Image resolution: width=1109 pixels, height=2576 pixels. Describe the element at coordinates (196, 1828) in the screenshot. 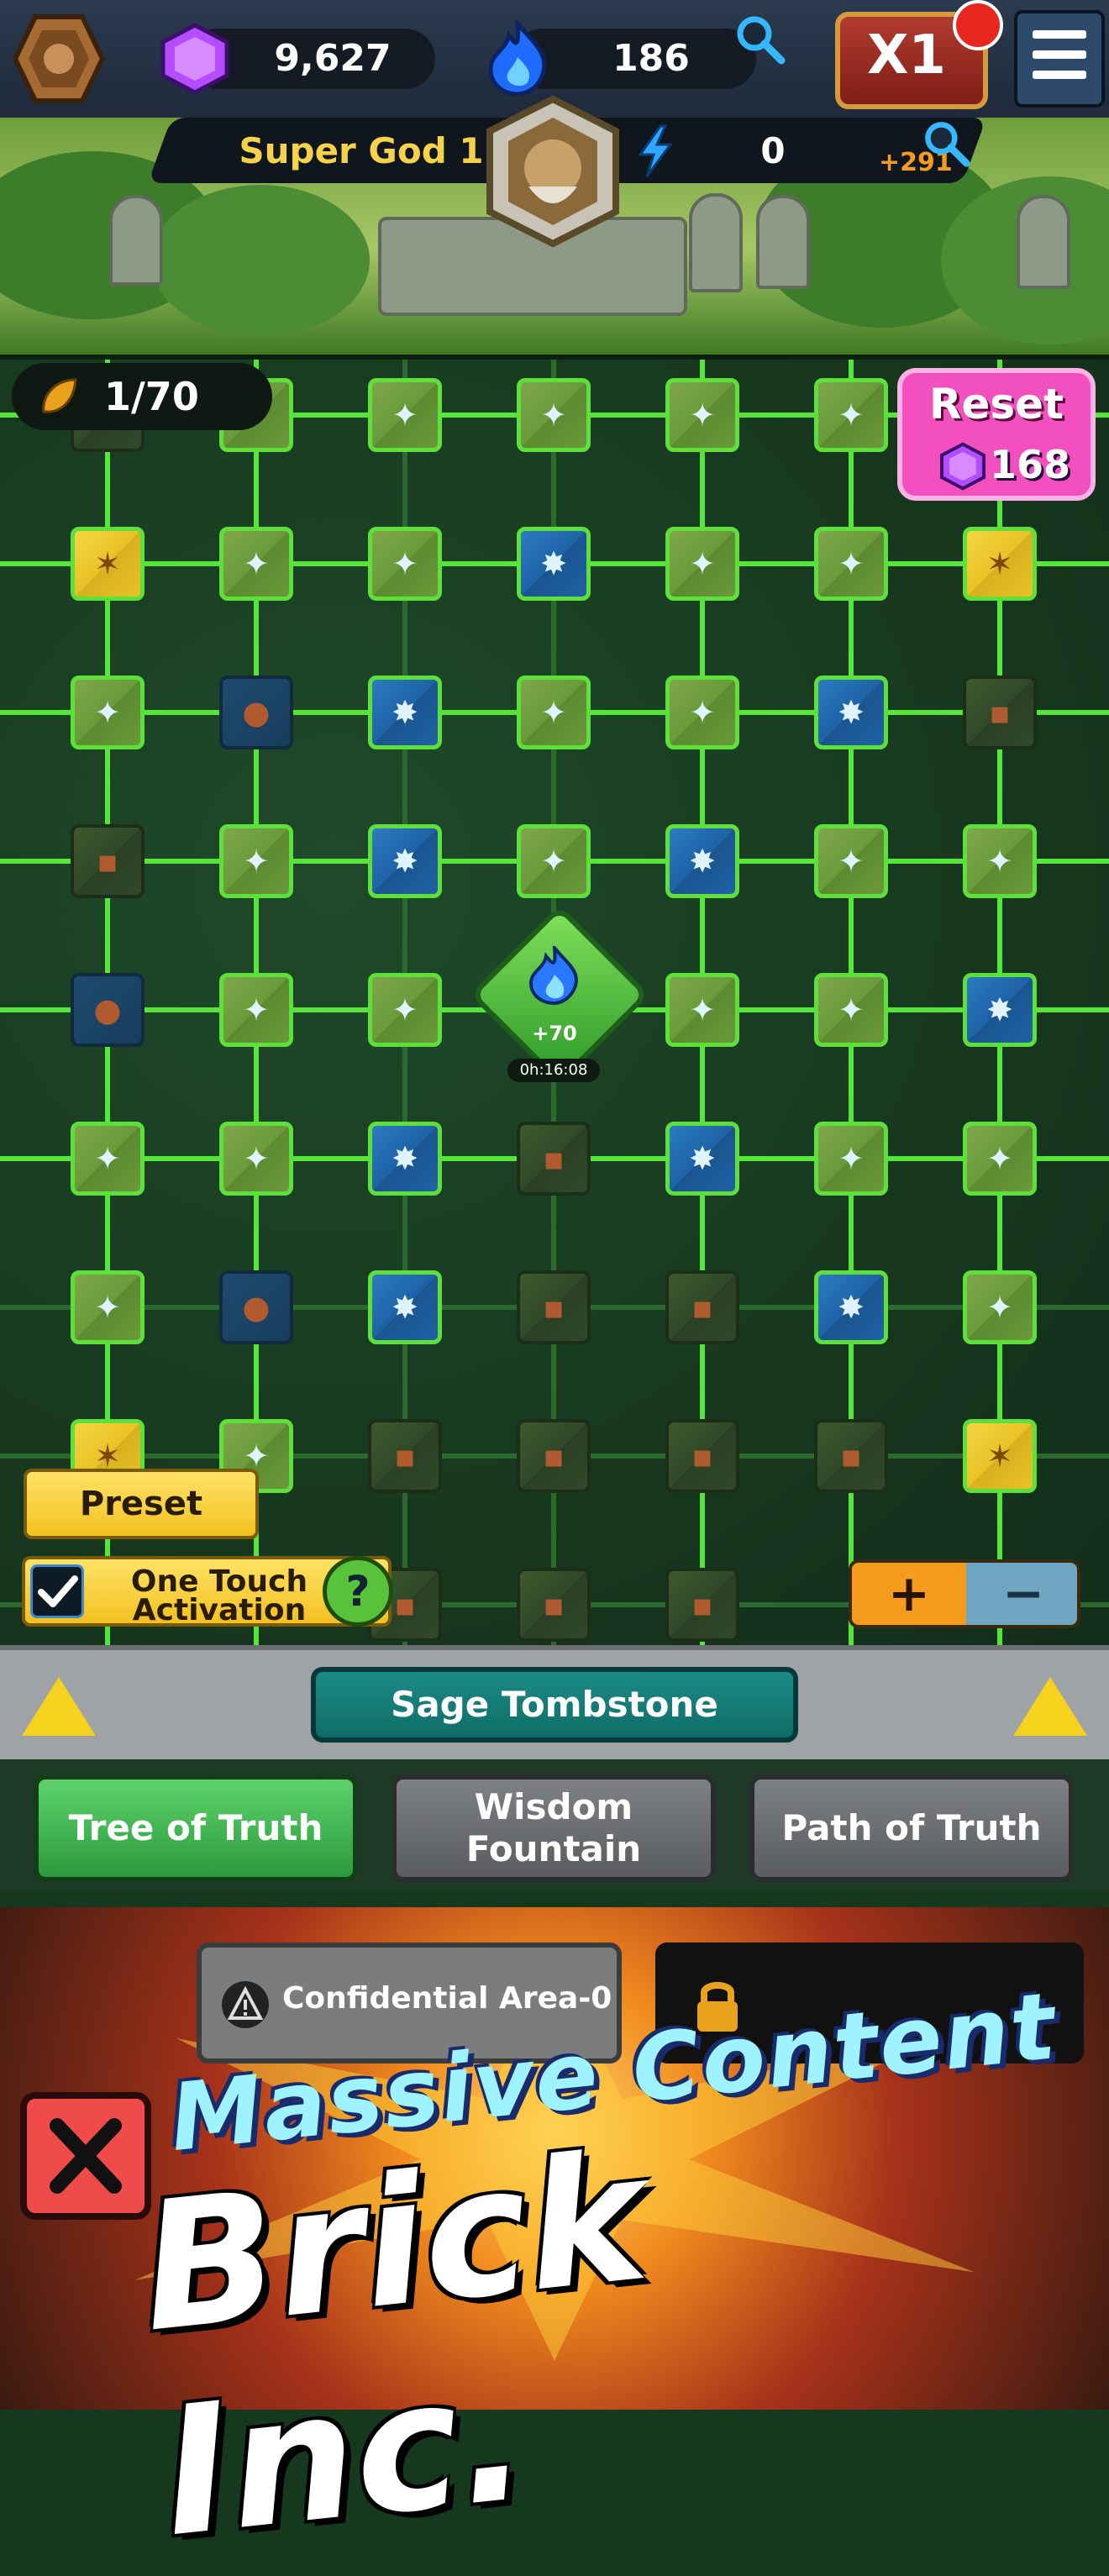

I see `tab-tree-of-truth: Tree of Truth` at that location.